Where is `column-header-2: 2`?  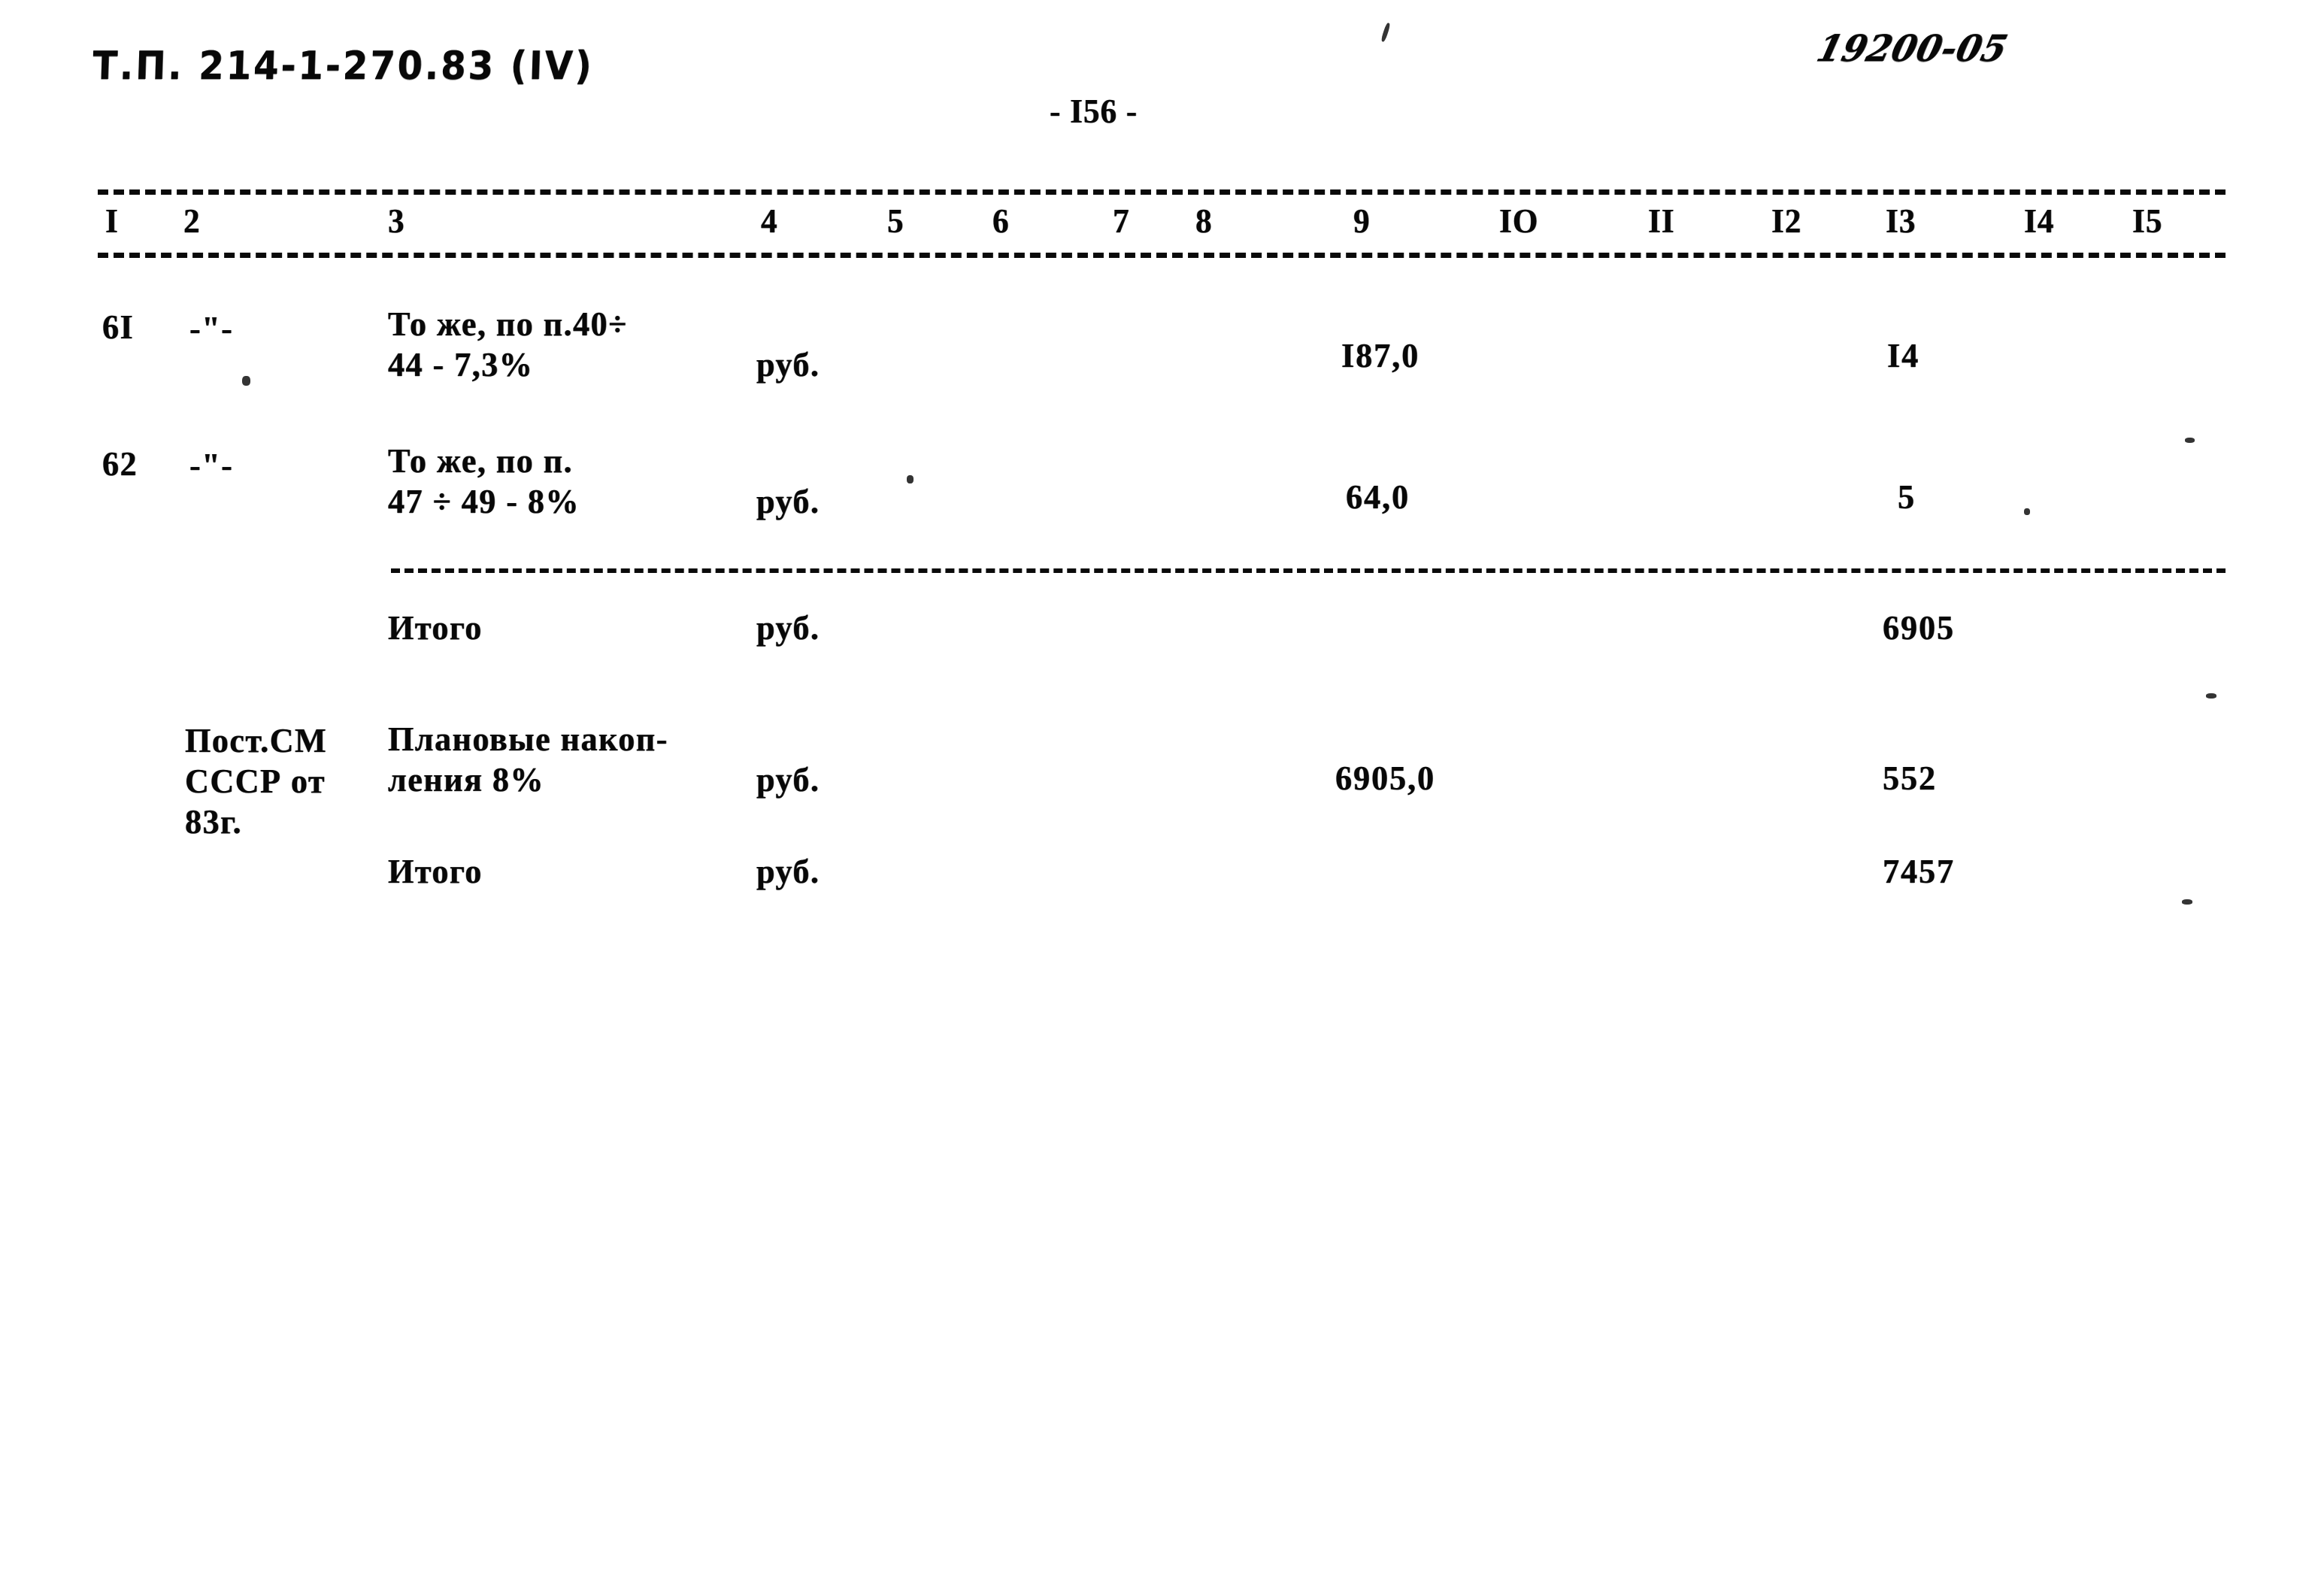 column-header-2: 2 is located at coordinates (192, 221).